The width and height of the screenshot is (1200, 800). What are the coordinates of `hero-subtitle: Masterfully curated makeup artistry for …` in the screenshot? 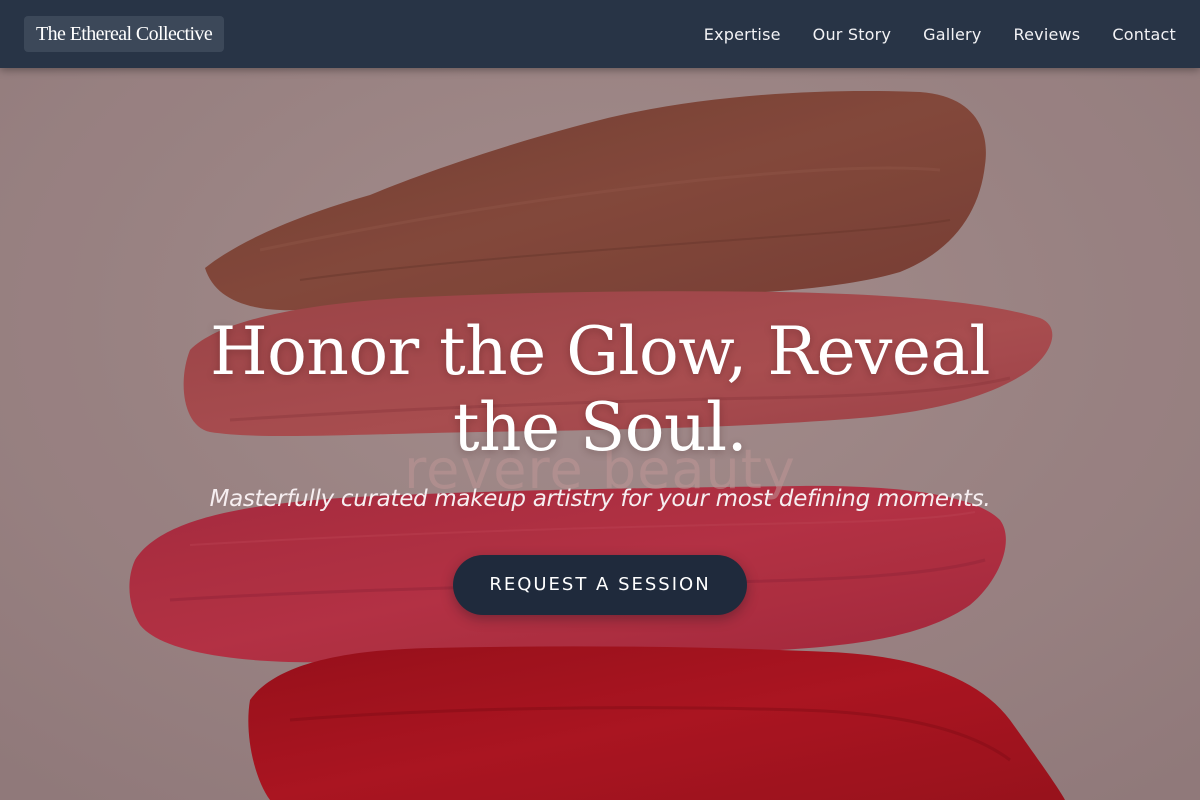 It's located at (600, 499).